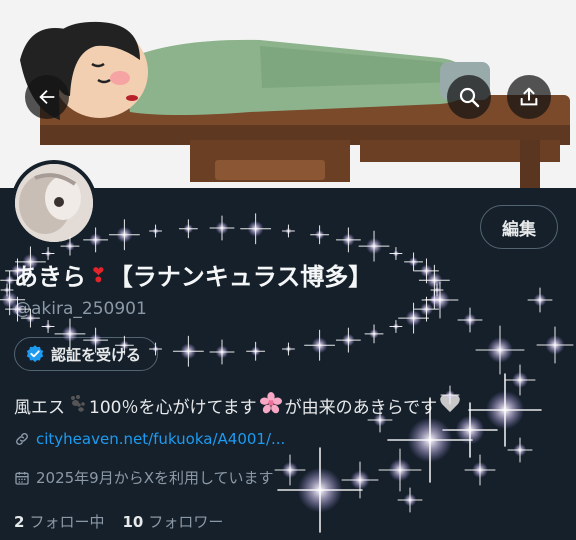  What do you see at coordinates (67, 522) in the screenshot?
I see `following-label: フォロー中` at bounding box center [67, 522].